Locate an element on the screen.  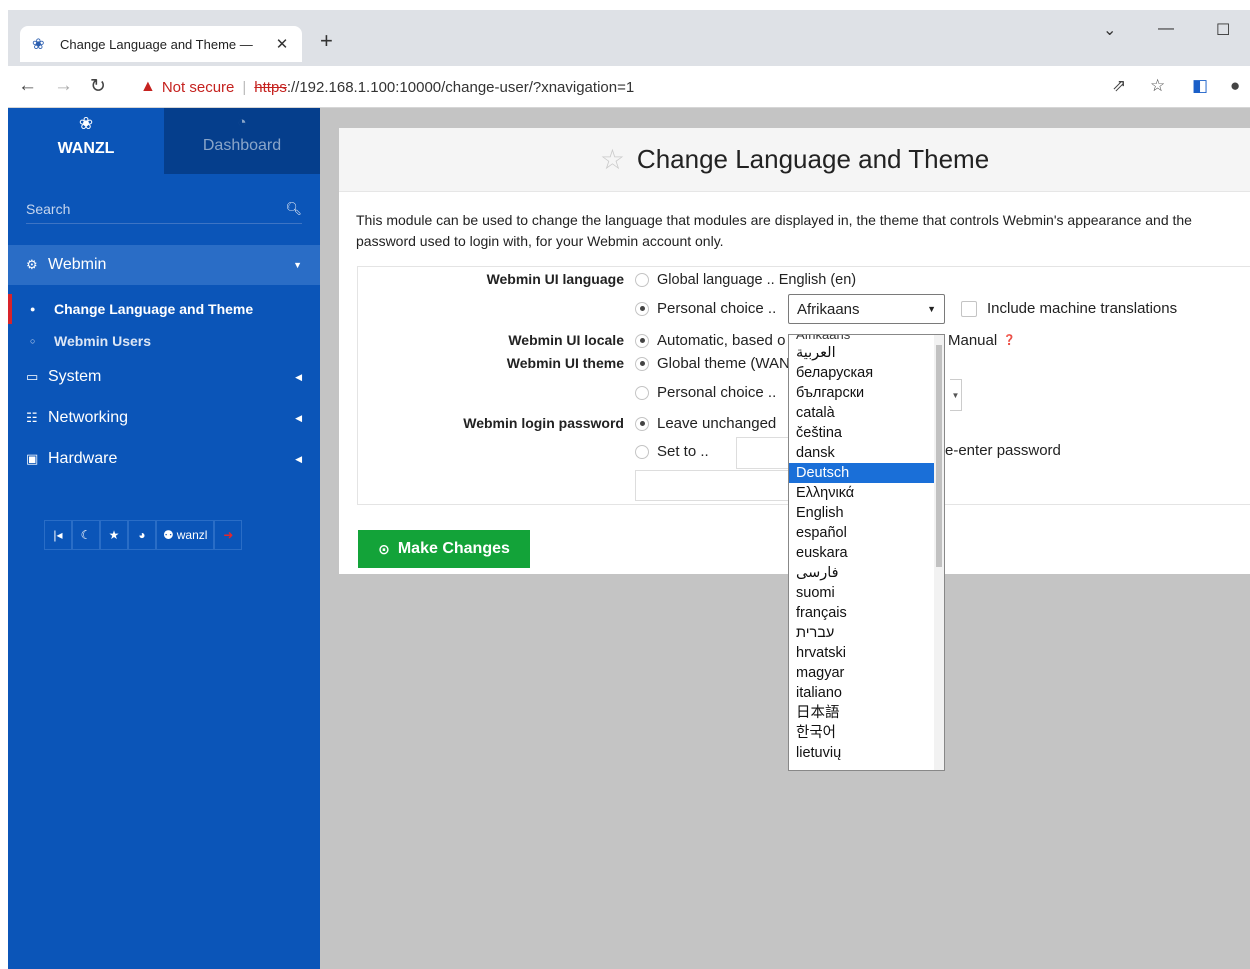
radio-set-password: Set to .. is located at coordinates (672, 451).